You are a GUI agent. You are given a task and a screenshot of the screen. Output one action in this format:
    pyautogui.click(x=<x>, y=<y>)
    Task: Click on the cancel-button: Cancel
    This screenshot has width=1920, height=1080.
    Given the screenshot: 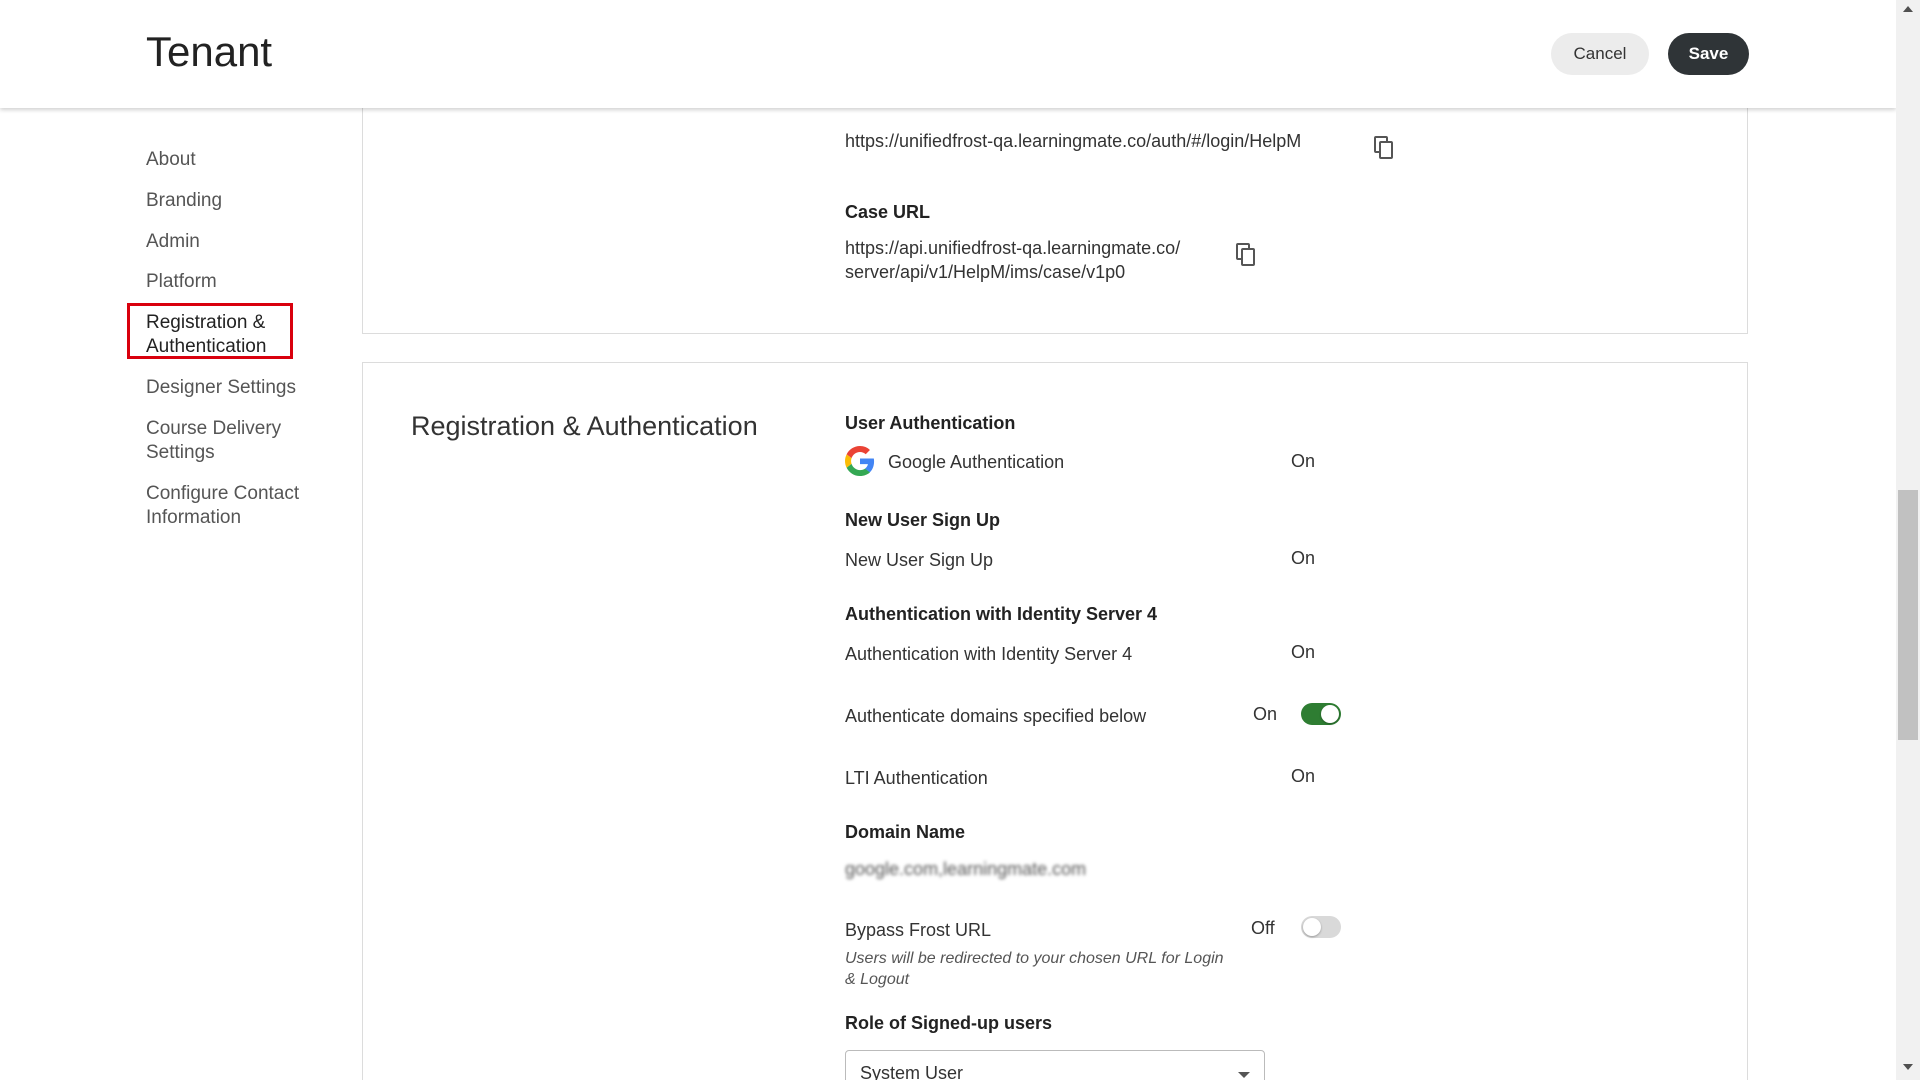 What is the action you would take?
    pyautogui.click(x=1600, y=54)
    